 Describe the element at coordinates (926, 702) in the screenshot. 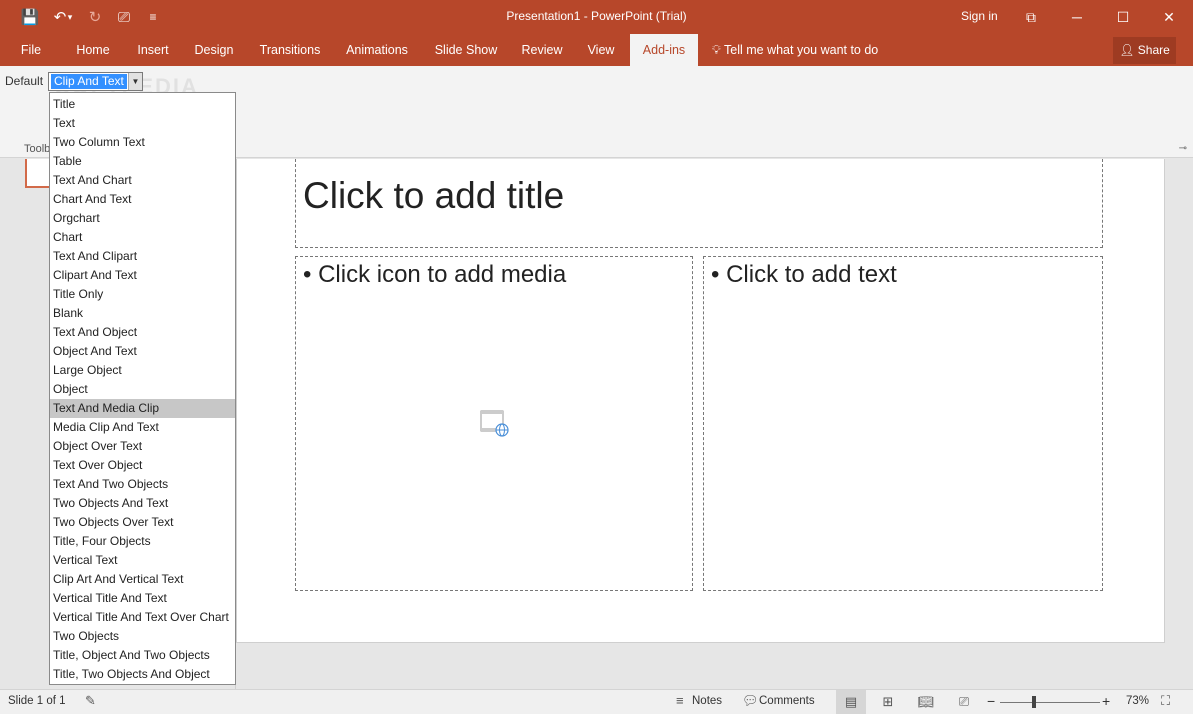

I see `reading-view-icon: 📖︎` at that location.